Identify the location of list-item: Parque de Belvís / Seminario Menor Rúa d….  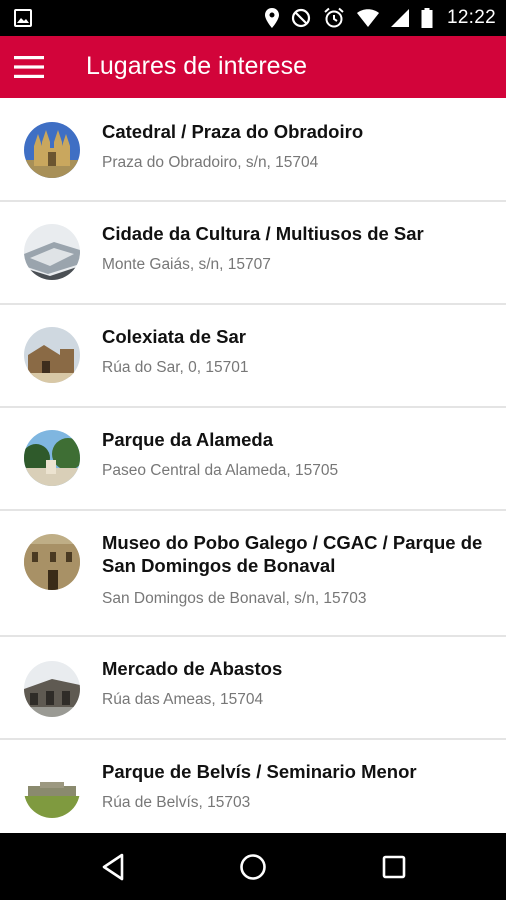
(253, 786).